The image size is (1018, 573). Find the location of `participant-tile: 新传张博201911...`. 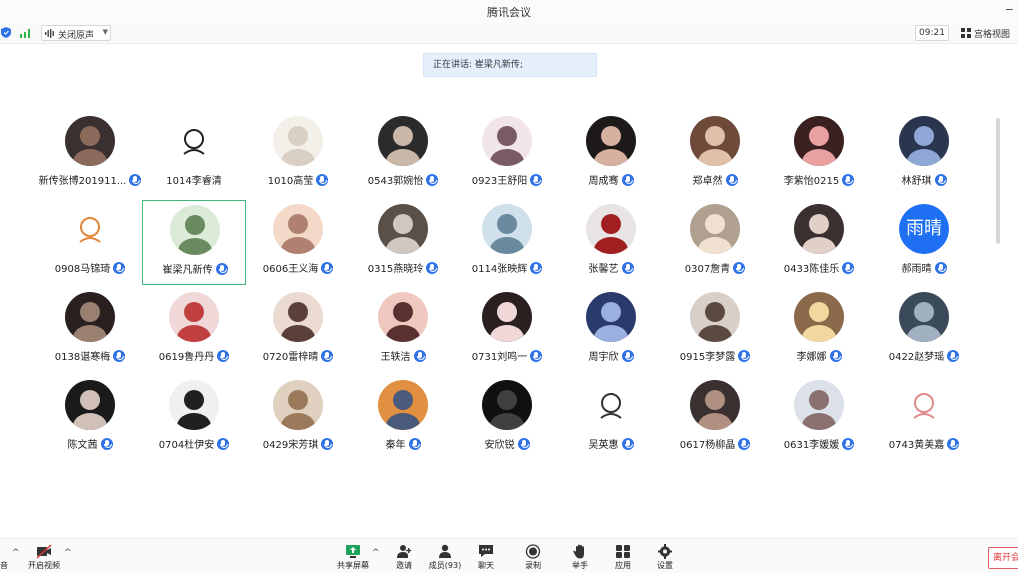

participant-tile: 新传张博201911... is located at coordinates (90, 154).